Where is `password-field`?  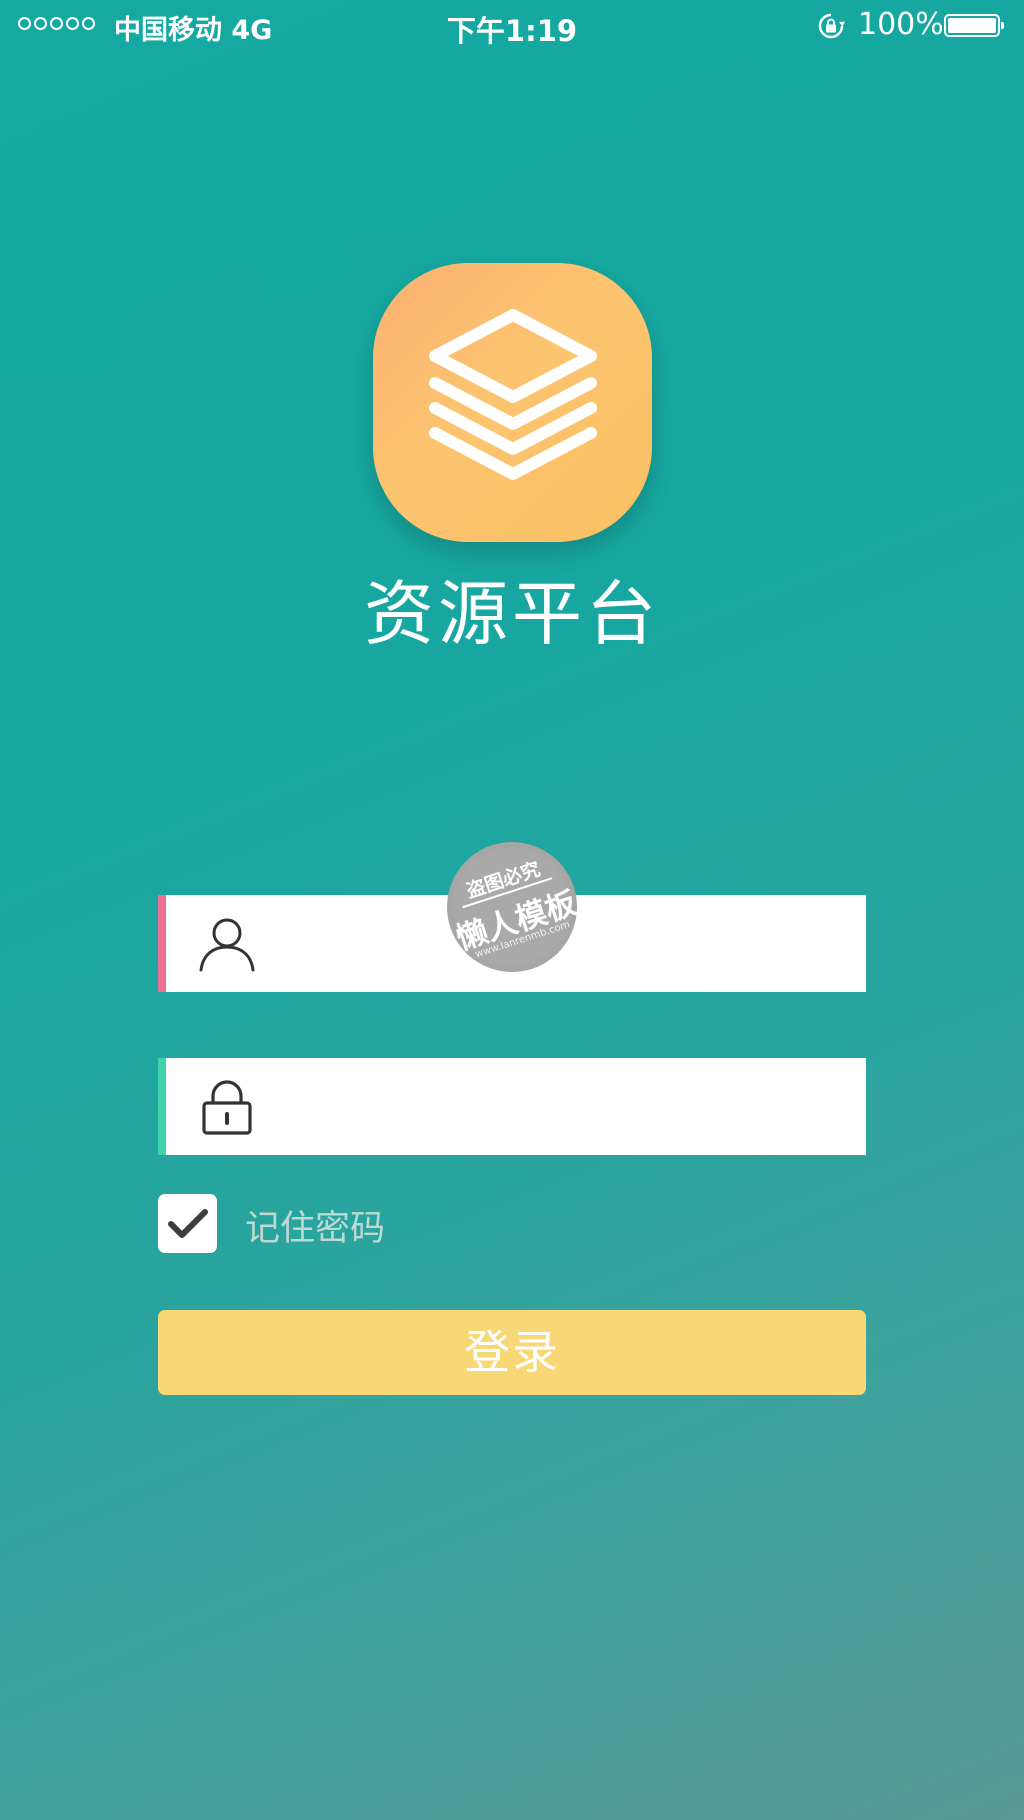
password-field is located at coordinates (512, 1107).